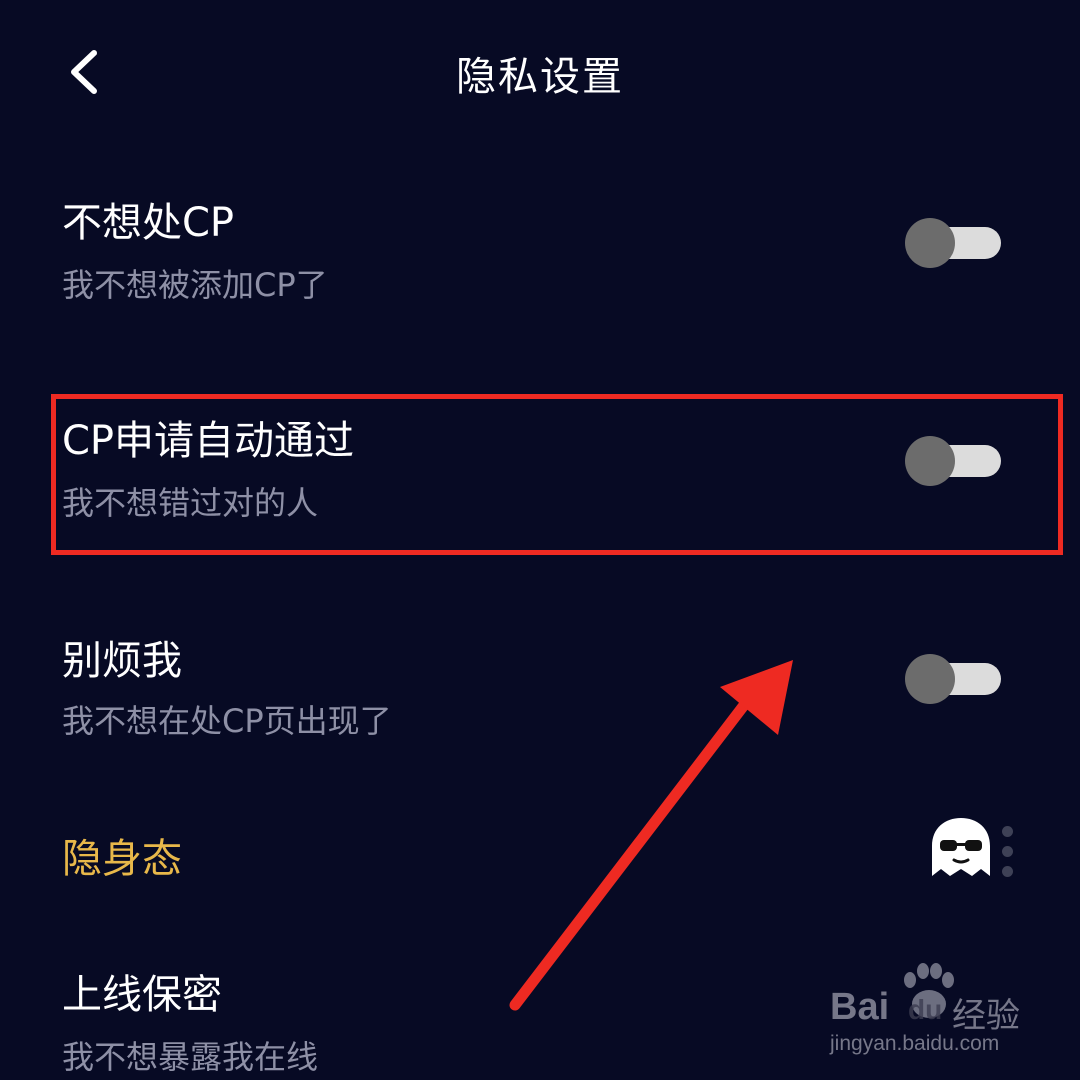 This screenshot has height=1080, width=1080. Describe the element at coordinates (915, 1043) in the screenshot. I see `watermark-url: jingyan.baidu.com` at that location.